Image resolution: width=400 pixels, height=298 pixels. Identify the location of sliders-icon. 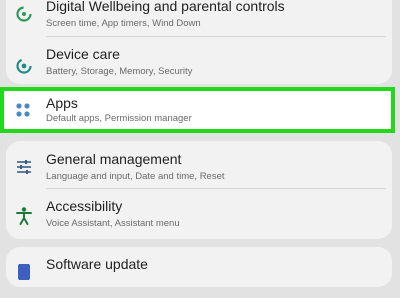
(24, 167).